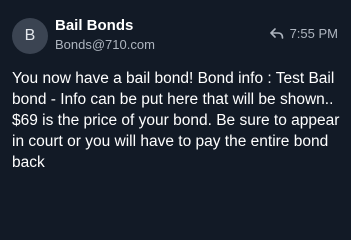 Image resolution: width=351 pixels, height=240 pixels. I want to click on message-meta: 7:55 PM, so click(303, 33).